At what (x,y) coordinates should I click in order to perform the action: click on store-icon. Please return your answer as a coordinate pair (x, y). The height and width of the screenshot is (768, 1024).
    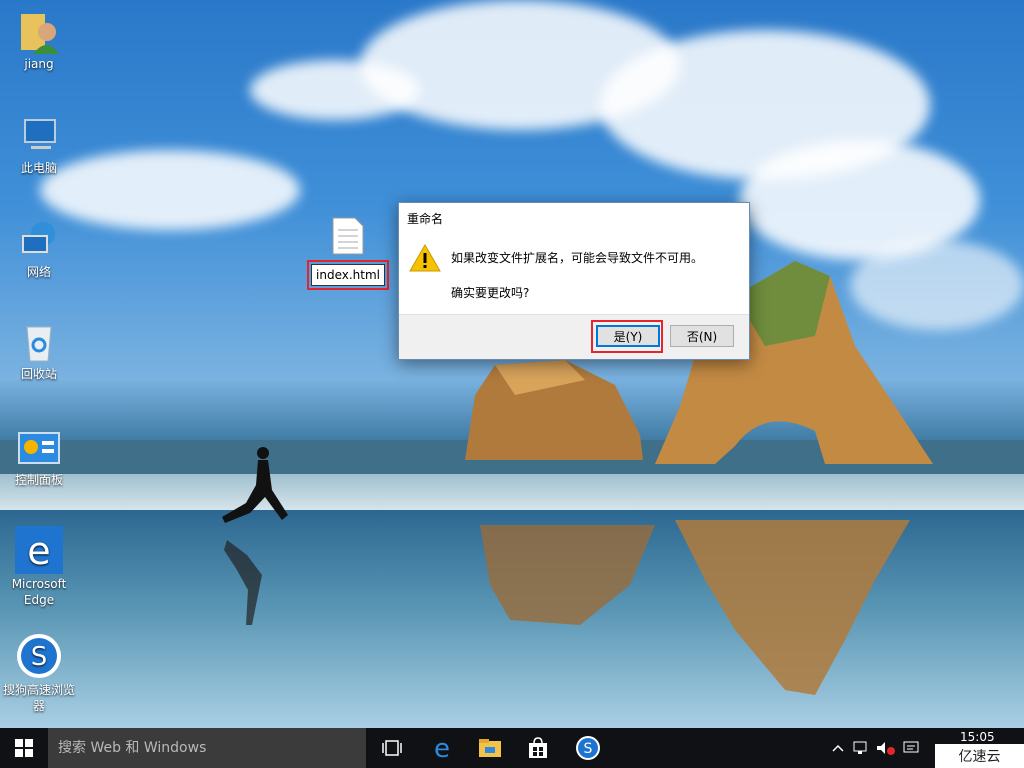
    Looking at the image, I should click on (538, 747).